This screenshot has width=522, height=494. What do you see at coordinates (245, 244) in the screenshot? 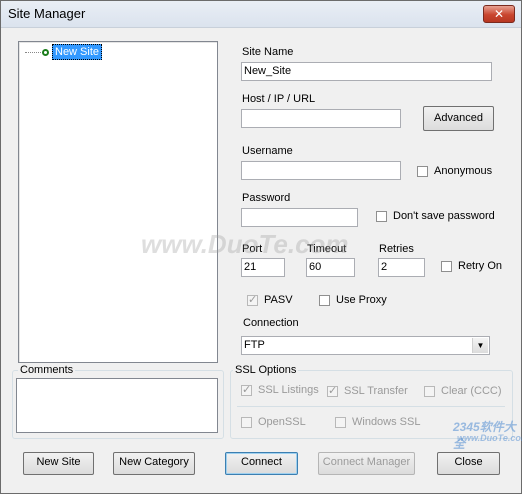
I see `watermark-text: www.DuoTe.com` at bounding box center [245, 244].